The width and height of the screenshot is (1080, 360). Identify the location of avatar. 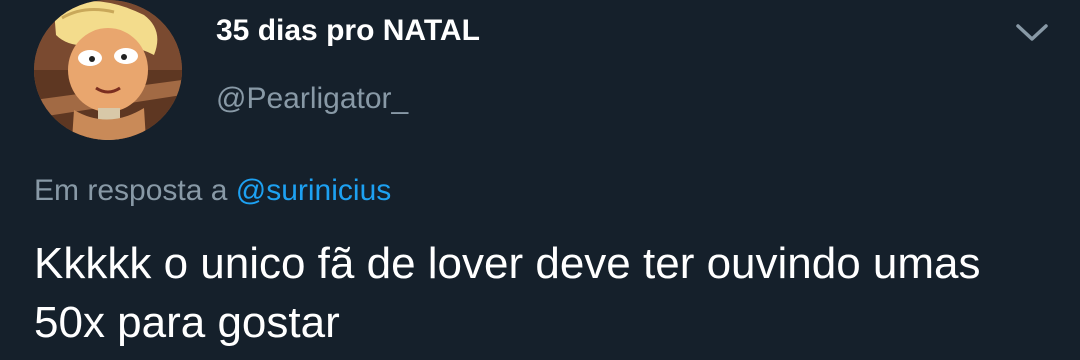
(108, 70).